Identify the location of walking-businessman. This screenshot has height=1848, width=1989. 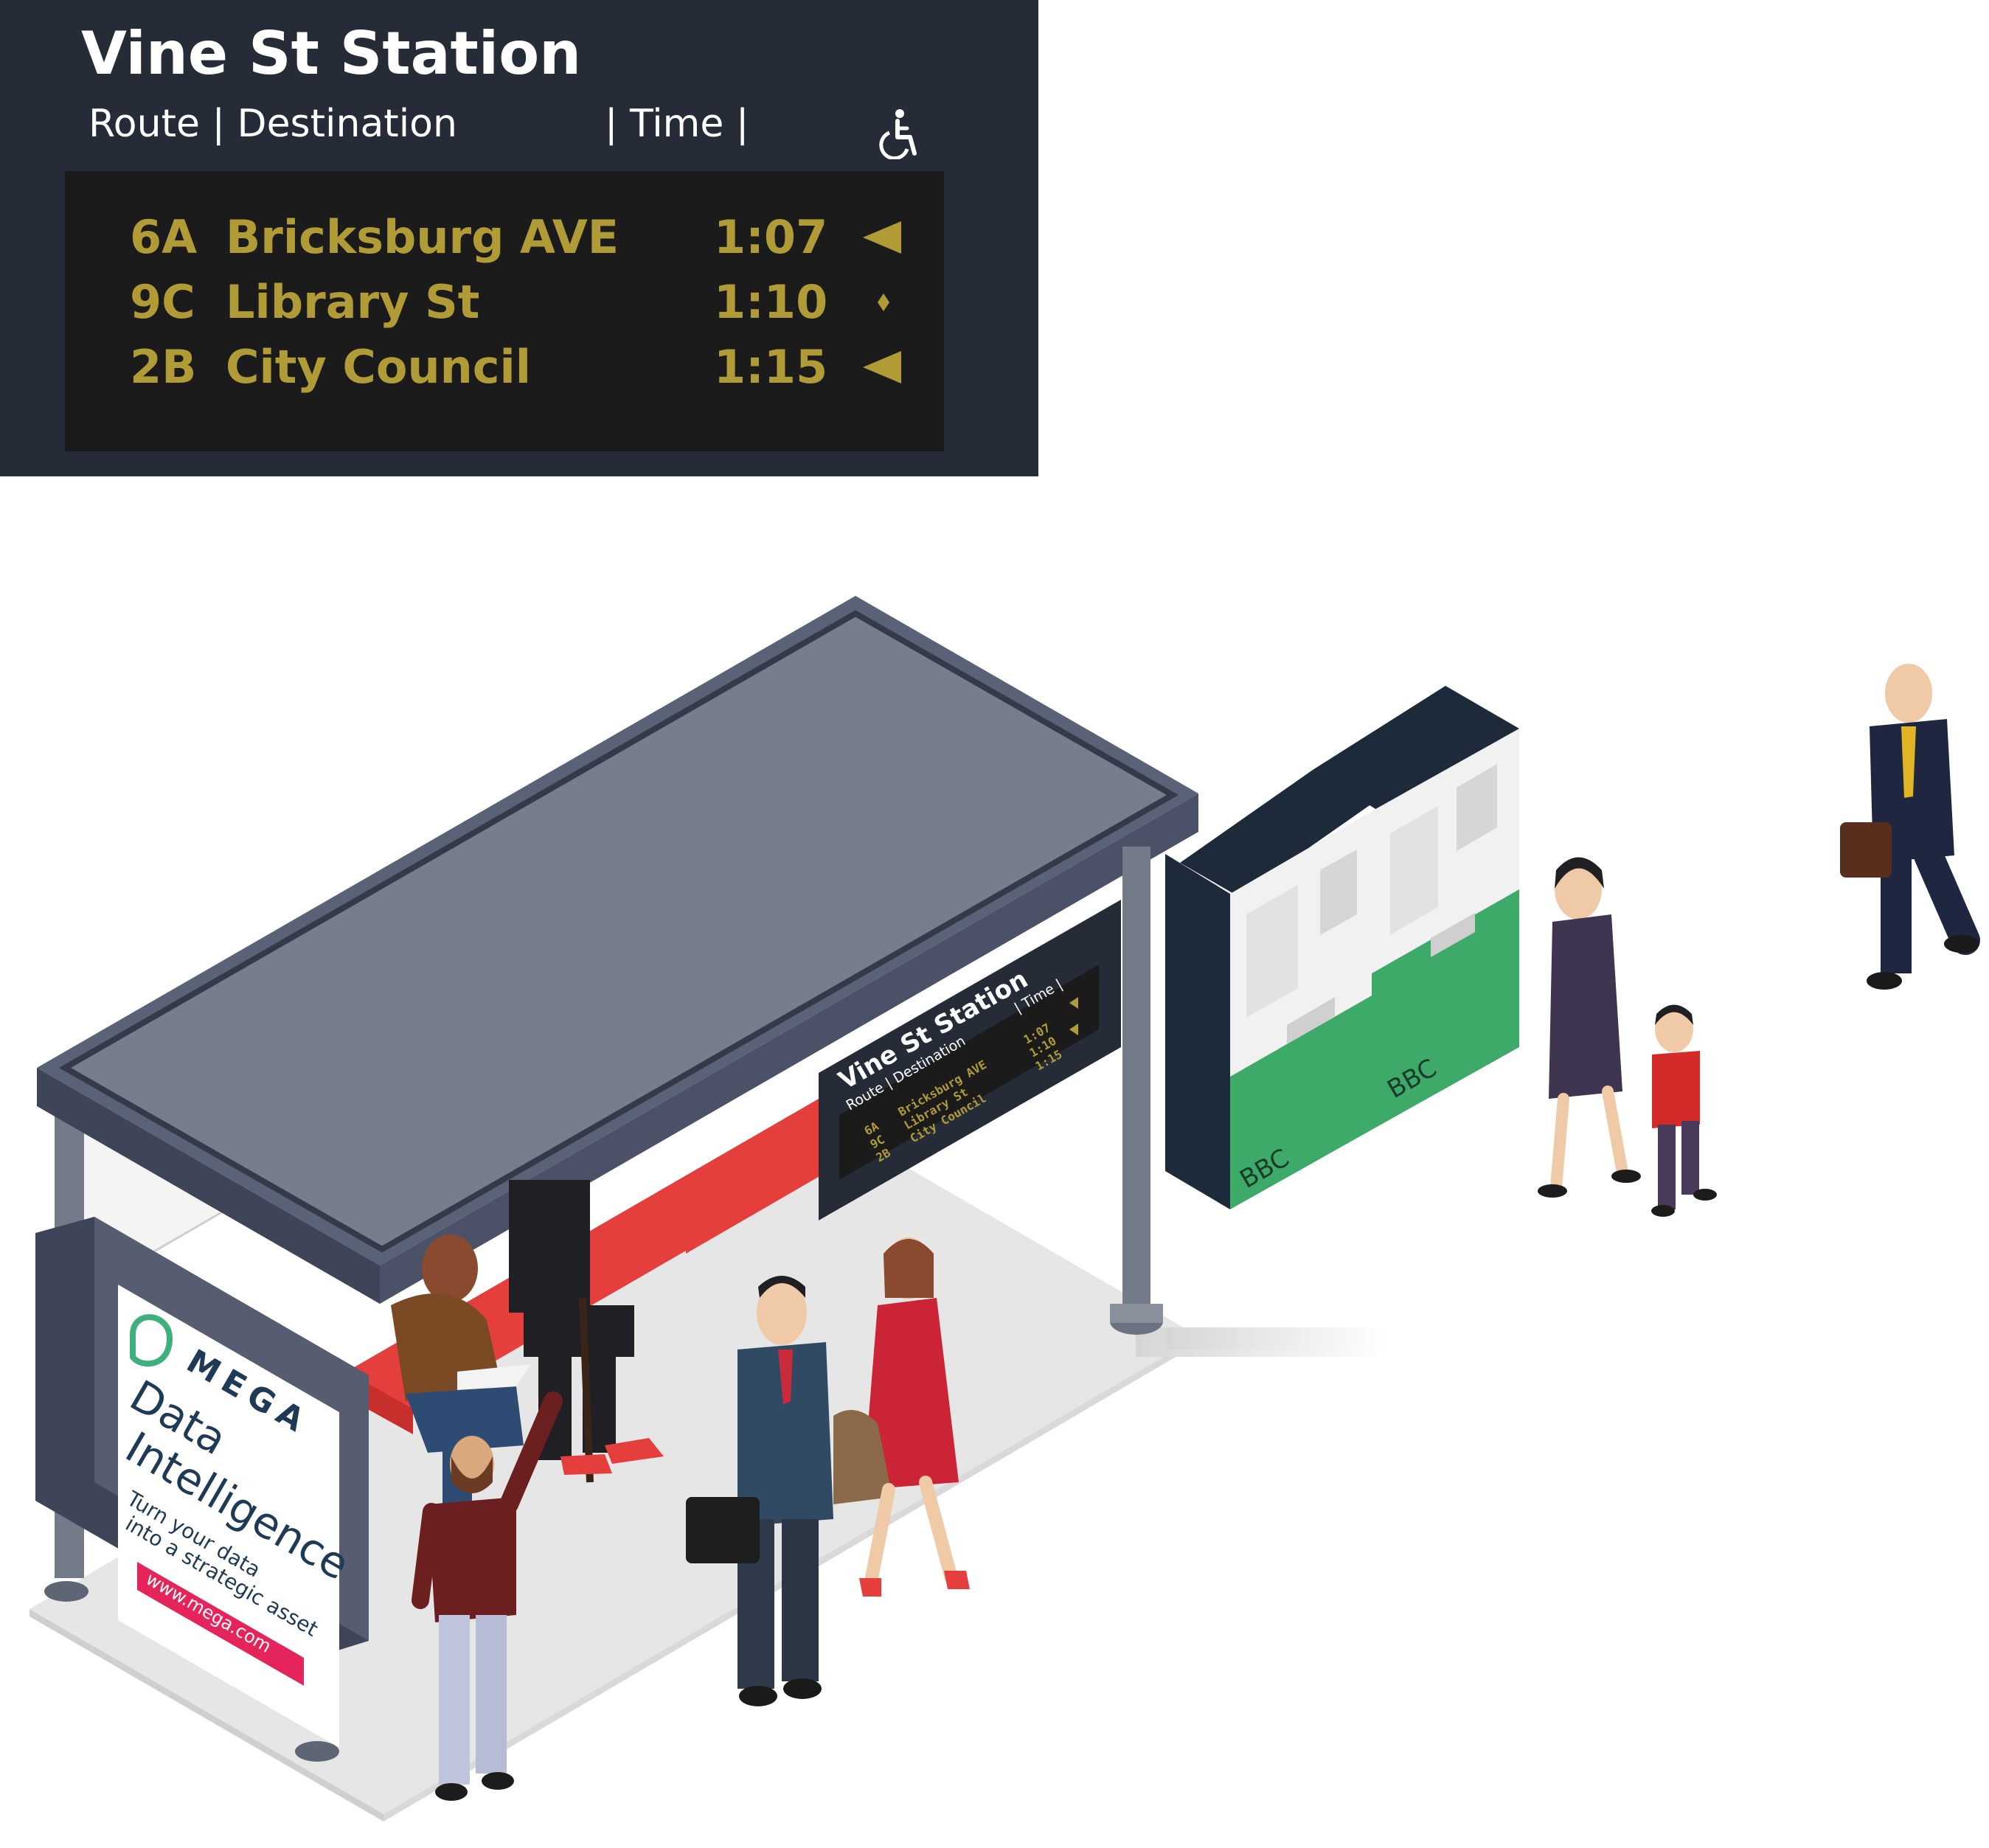
(1910, 827).